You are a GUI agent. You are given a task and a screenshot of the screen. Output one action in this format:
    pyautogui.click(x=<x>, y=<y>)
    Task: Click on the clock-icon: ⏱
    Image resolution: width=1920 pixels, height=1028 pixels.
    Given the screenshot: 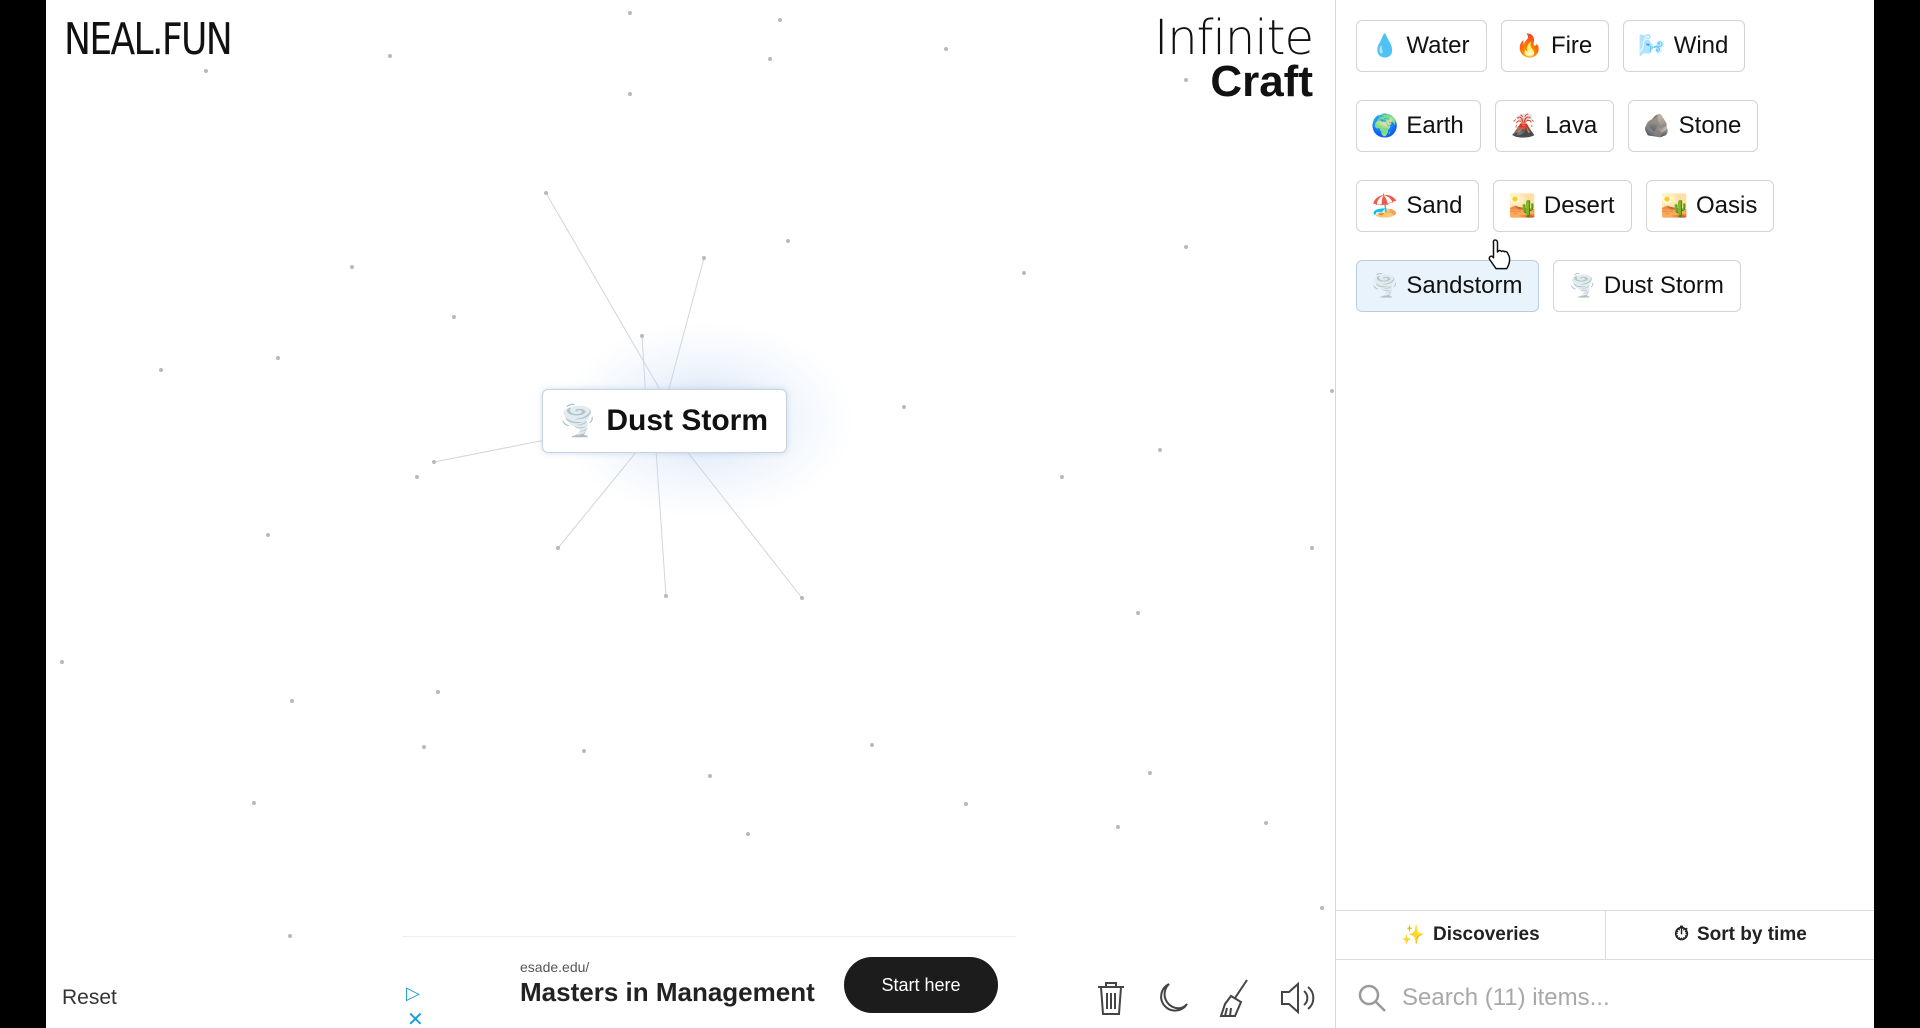 What is the action you would take?
    pyautogui.click(x=1681, y=934)
    